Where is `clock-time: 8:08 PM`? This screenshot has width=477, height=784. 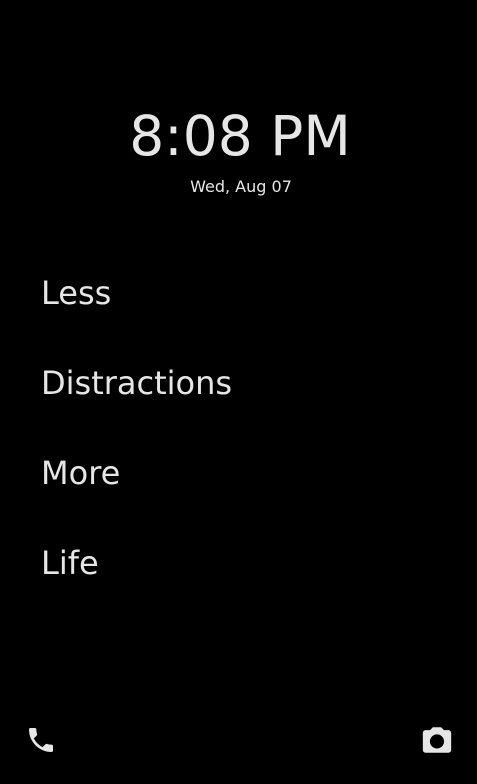 clock-time: 8:08 PM is located at coordinates (238, 136).